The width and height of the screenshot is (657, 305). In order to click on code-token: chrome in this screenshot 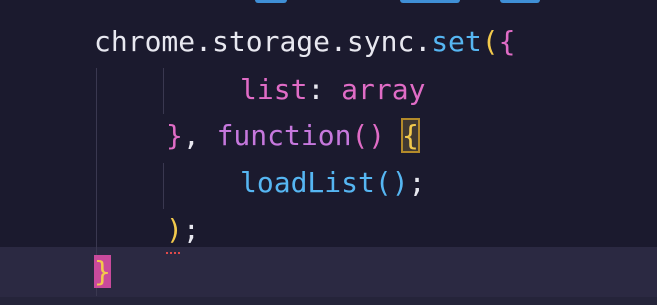, I will do `click(145, 41)`.